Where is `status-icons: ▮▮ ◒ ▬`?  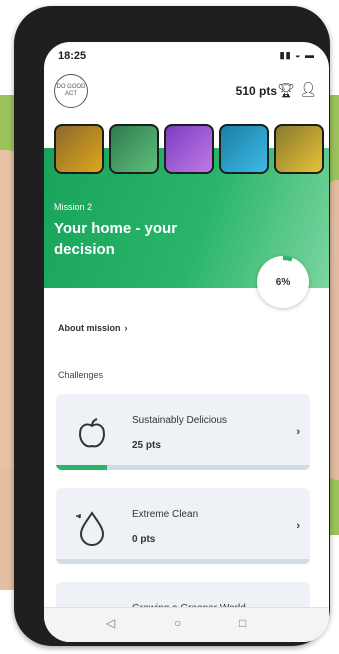
status-icons: ▮▮ ◒ ▬ is located at coordinates (297, 55).